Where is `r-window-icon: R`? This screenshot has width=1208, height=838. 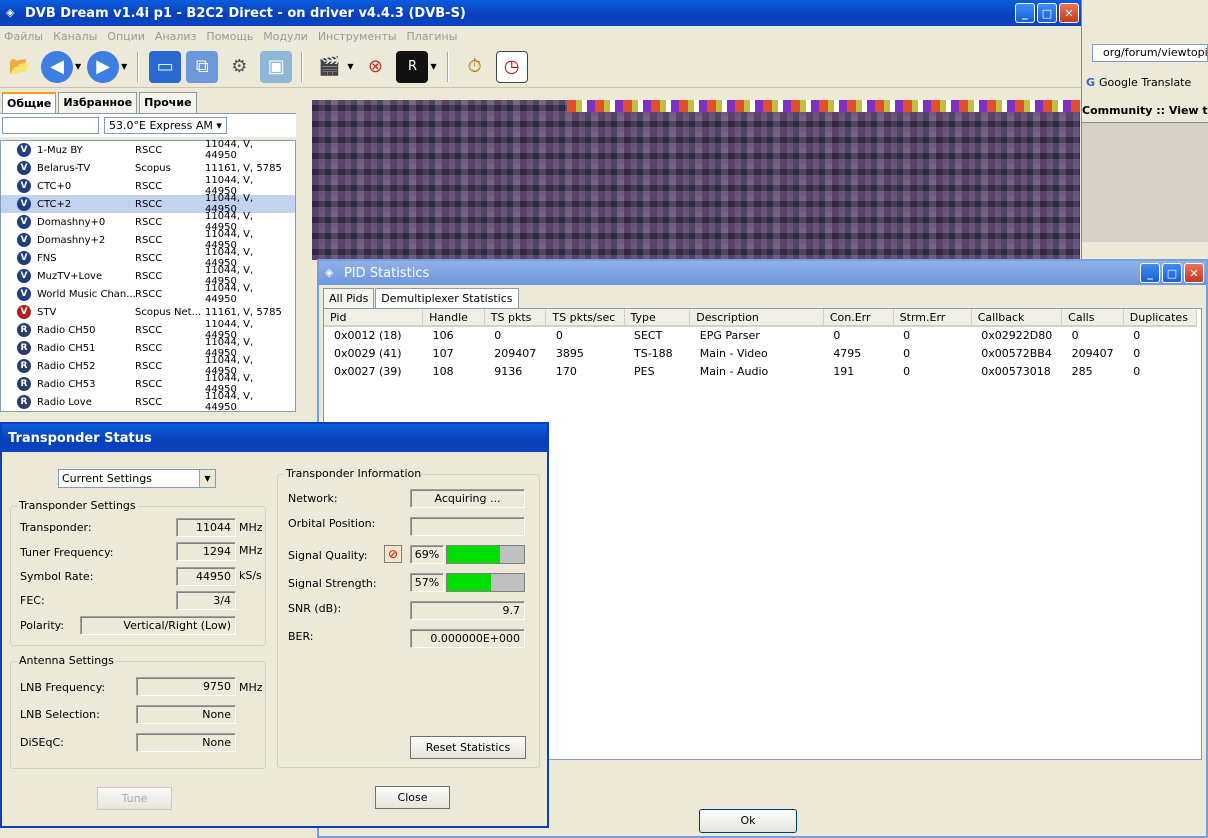 r-window-icon: R is located at coordinates (412, 66).